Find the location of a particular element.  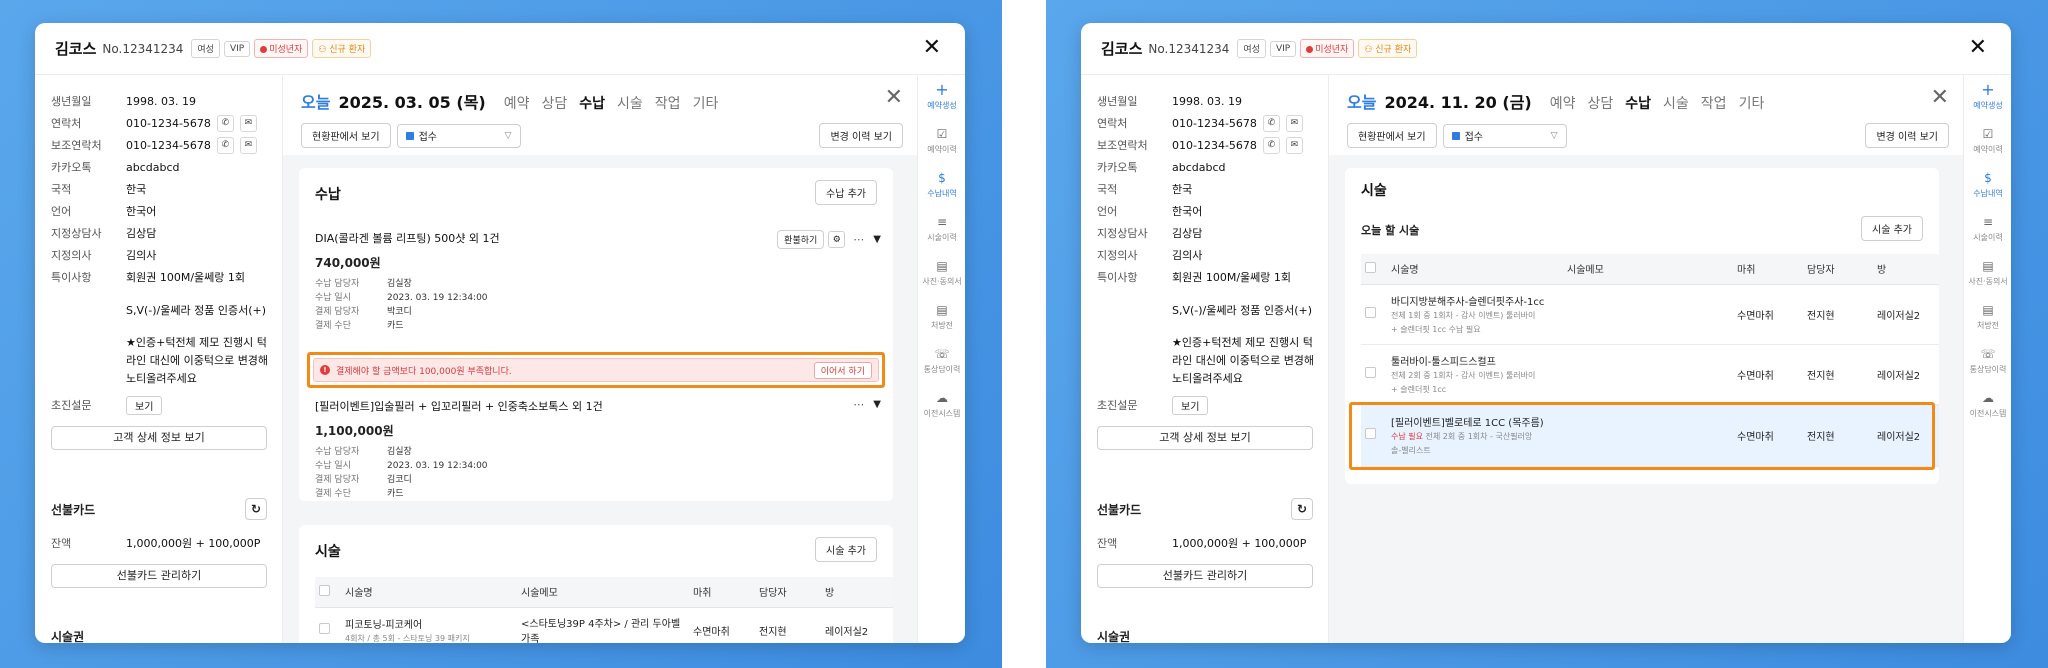

phone2-label: 보조연락처 is located at coordinates (1122, 145).